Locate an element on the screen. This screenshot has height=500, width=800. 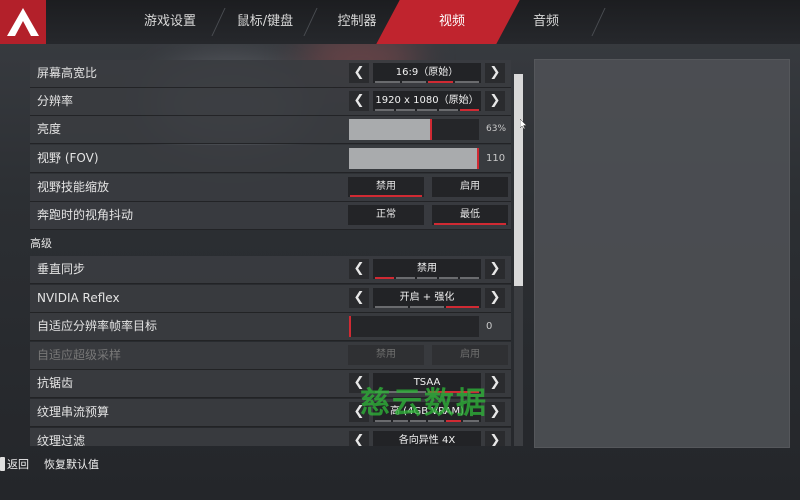
fov-slider is located at coordinates (414, 158).